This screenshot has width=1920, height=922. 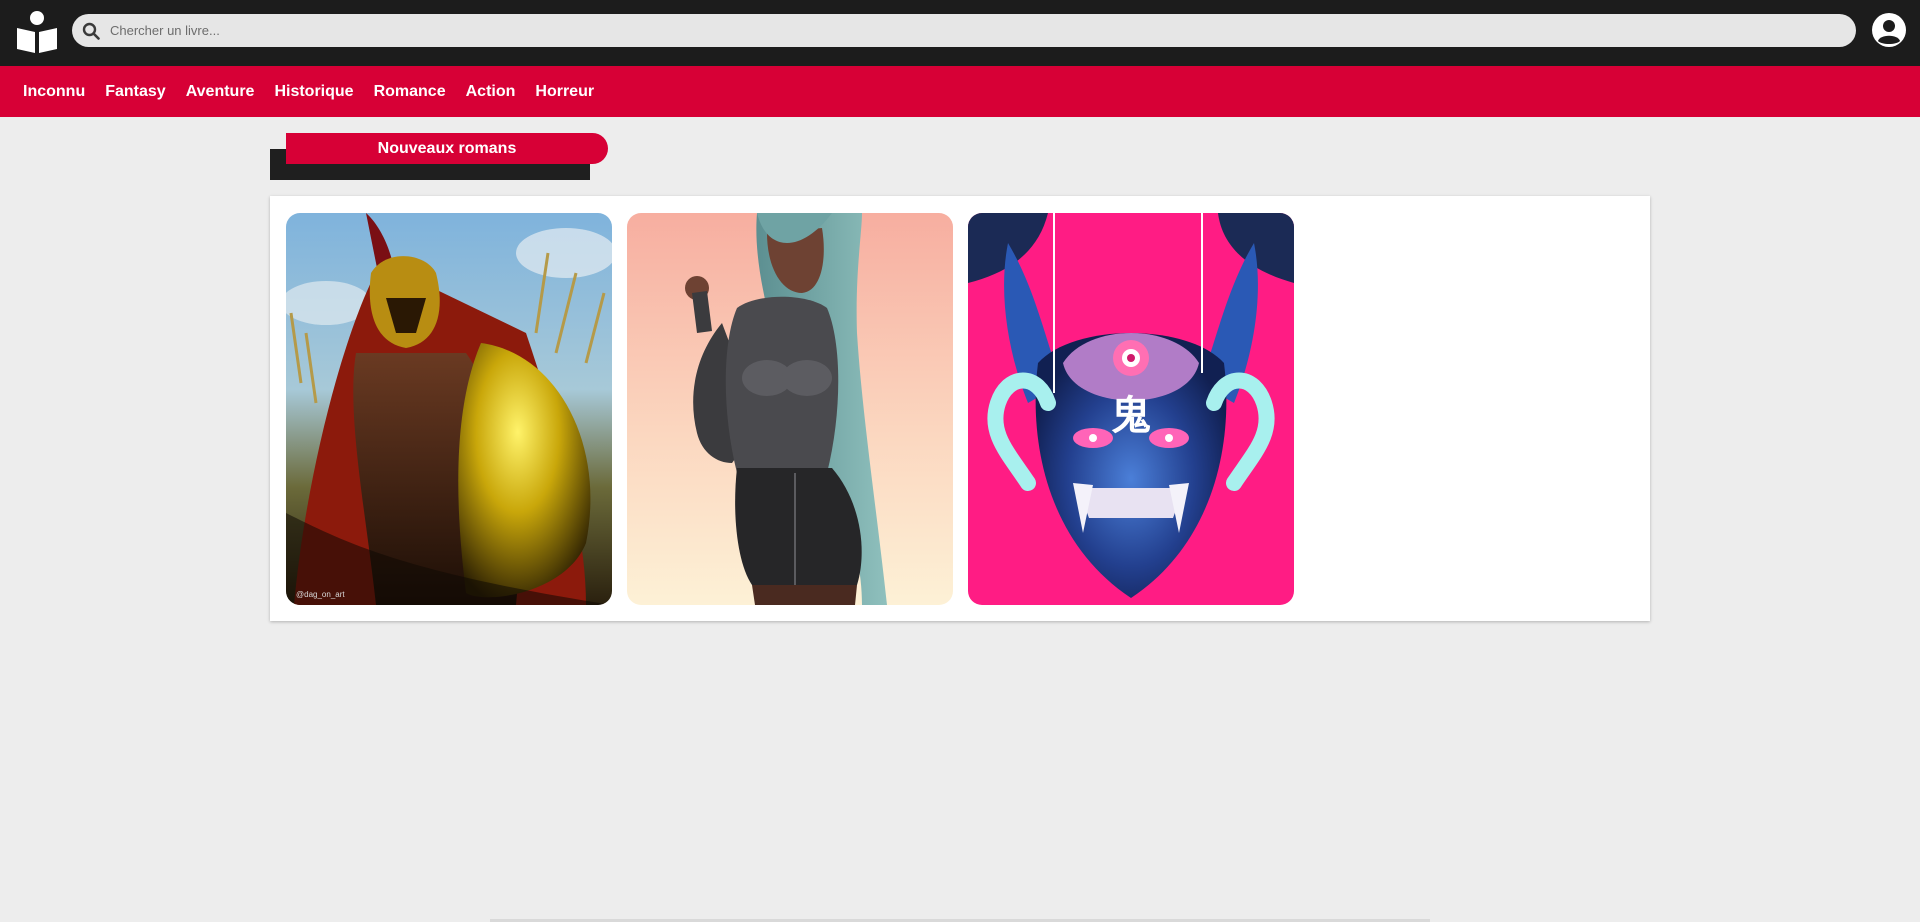 I want to click on section-title: Nouveaux romans, so click(x=447, y=148).